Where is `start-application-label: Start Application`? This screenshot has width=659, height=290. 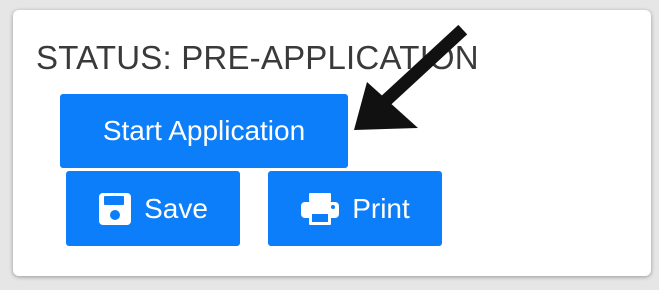
start-application-label: Start Application is located at coordinates (204, 130).